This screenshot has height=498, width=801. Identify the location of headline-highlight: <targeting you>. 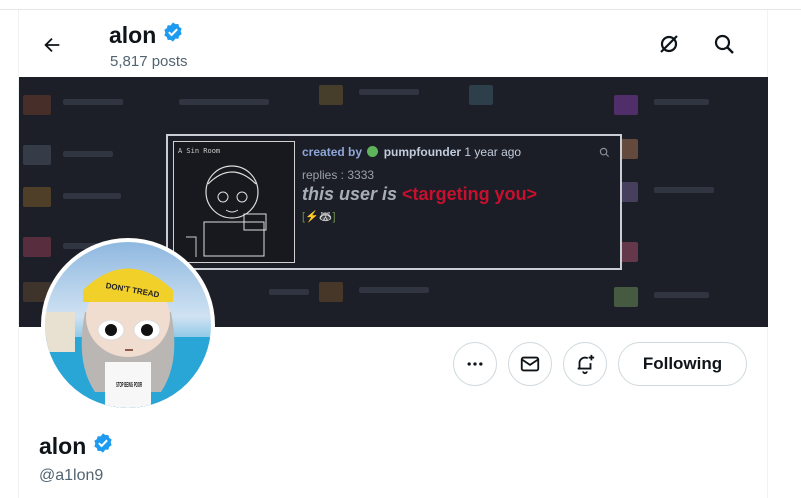
(470, 194).